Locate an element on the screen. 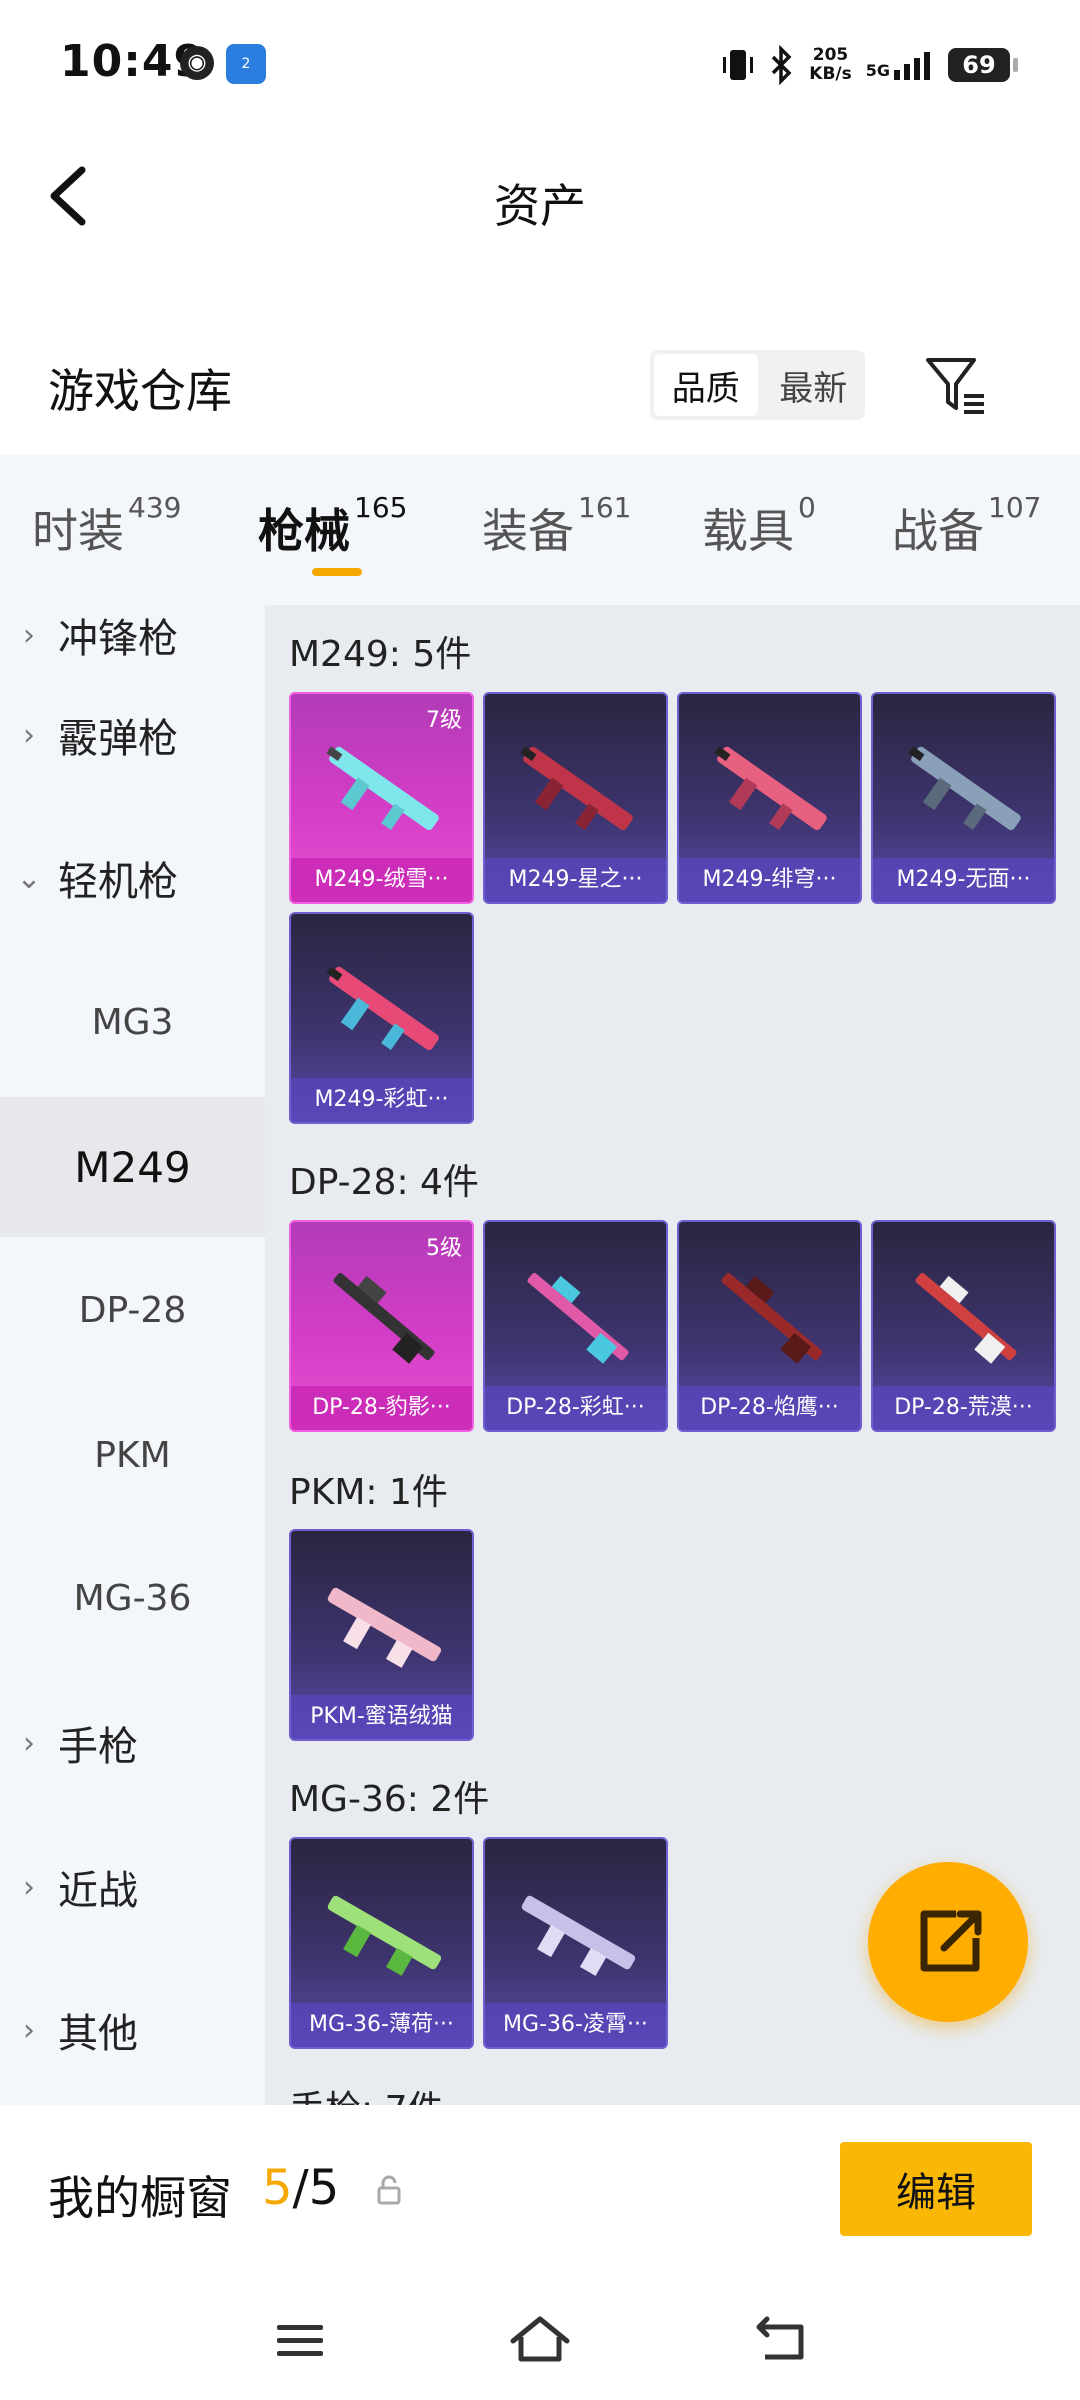 The height and width of the screenshot is (2400, 1080). category-tabs: 时装 439 枪械 165 装备 161 载具 0 战备 107 is located at coordinates (540, 530).